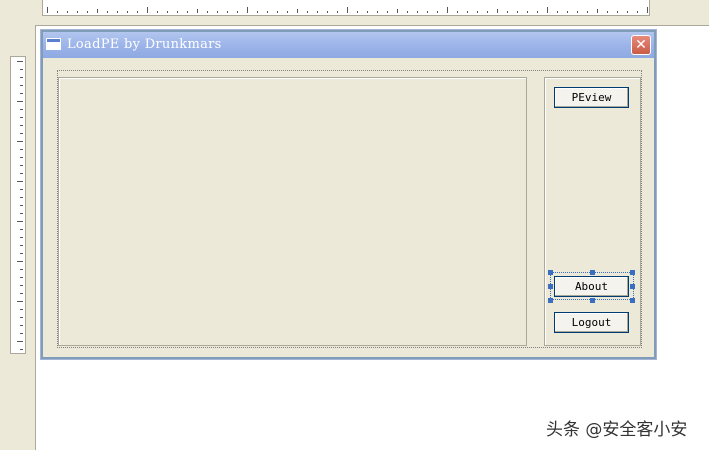 This screenshot has height=450, width=709. What do you see at coordinates (18, 205) in the screenshot?
I see `left-ruler` at bounding box center [18, 205].